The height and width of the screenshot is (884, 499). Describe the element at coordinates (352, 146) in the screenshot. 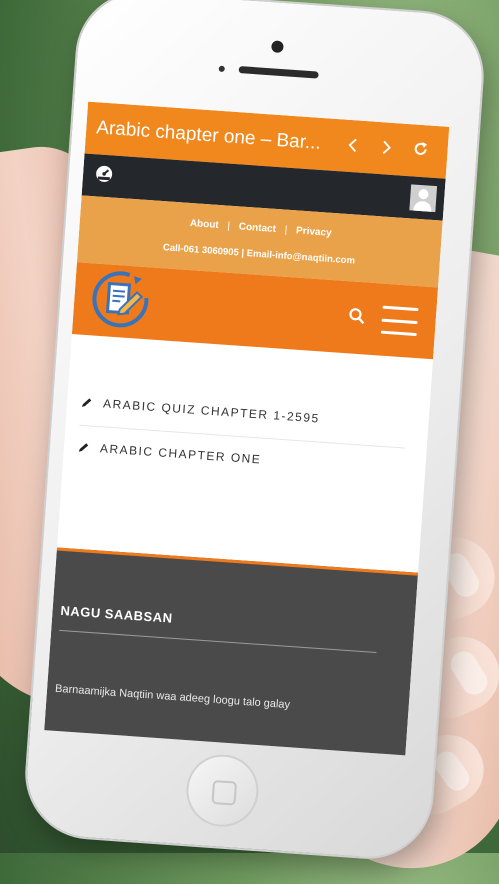

I see `chevron-left-icon` at that location.